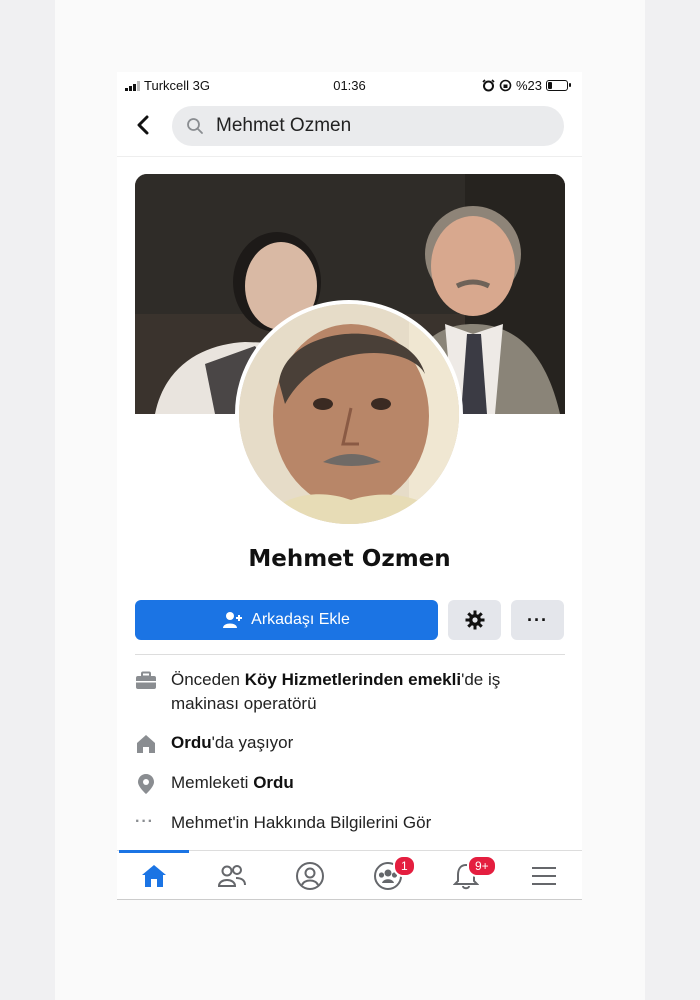 This screenshot has height=1000, width=700. Describe the element at coordinates (300, 619) in the screenshot. I see `add-friend-label: Arkadaşı Ekle` at that location.